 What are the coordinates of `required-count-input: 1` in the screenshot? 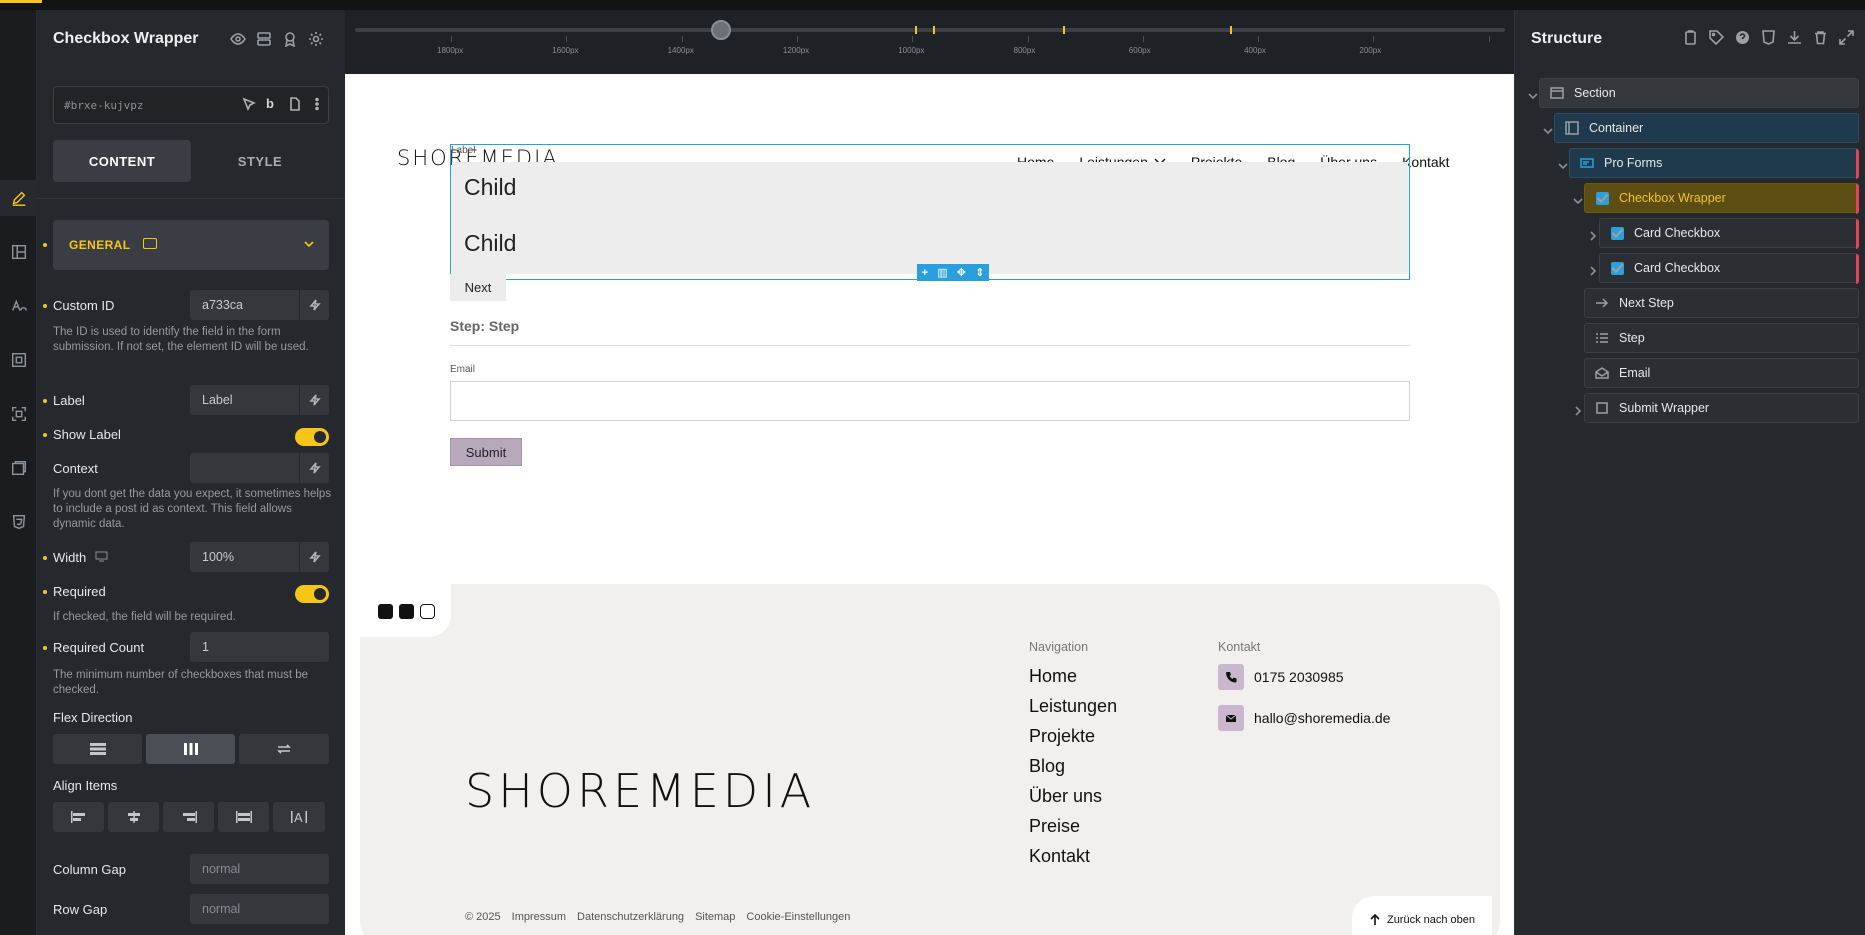 It's located at (259, 647).